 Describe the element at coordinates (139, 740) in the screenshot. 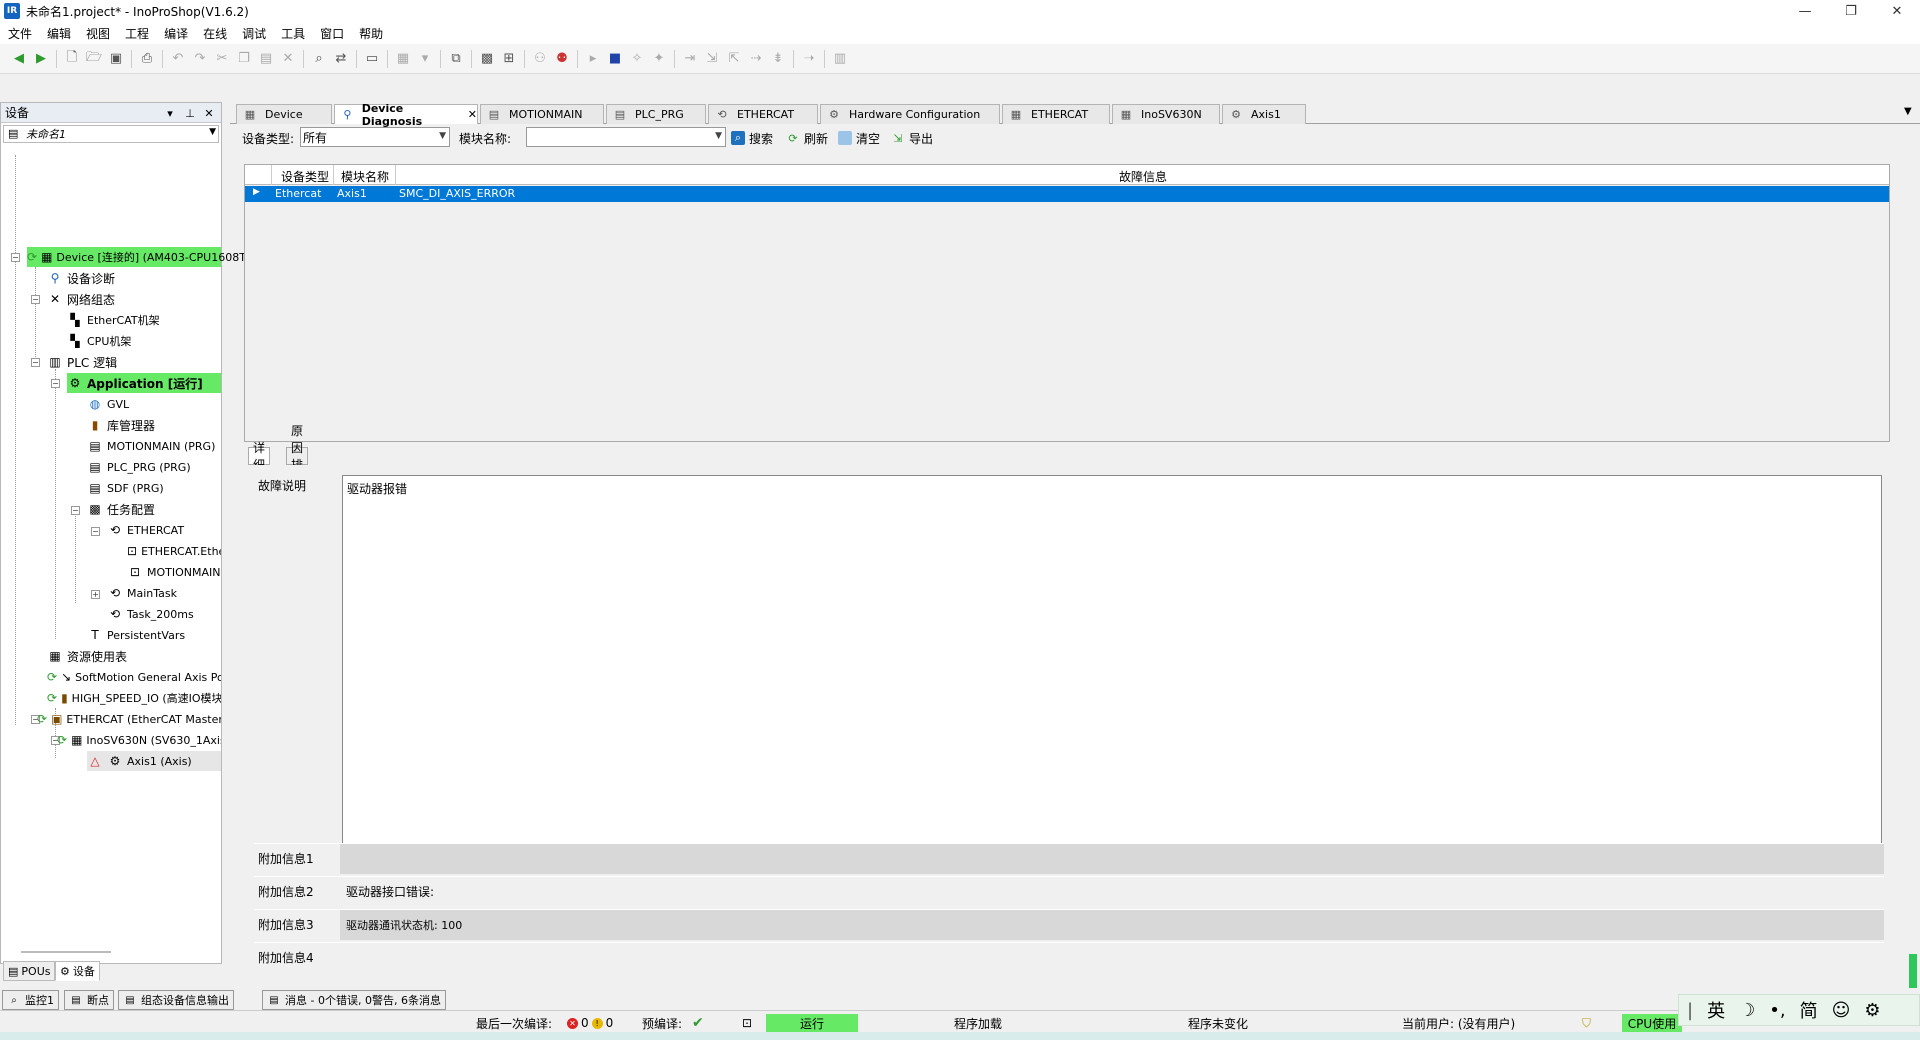

I see `tree-item-inosv630n: ⟳ ▦ InoSV630N (SV630_1Axis_00917)` at that location.